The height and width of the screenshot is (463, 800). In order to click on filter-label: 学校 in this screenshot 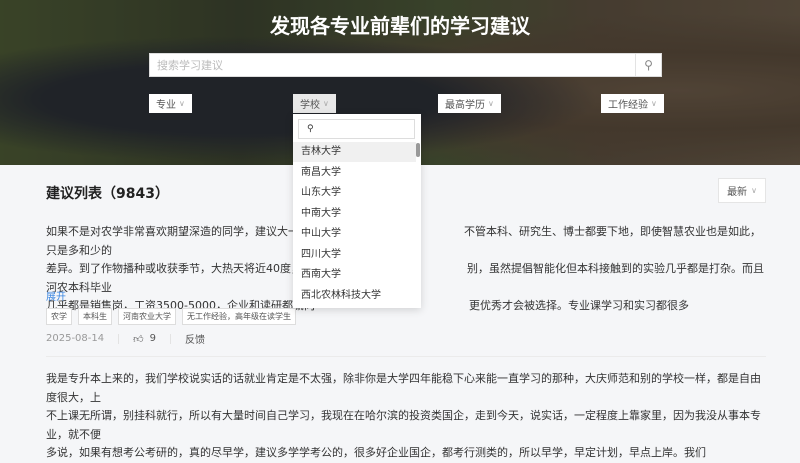, I will do `click(310, 105)`.